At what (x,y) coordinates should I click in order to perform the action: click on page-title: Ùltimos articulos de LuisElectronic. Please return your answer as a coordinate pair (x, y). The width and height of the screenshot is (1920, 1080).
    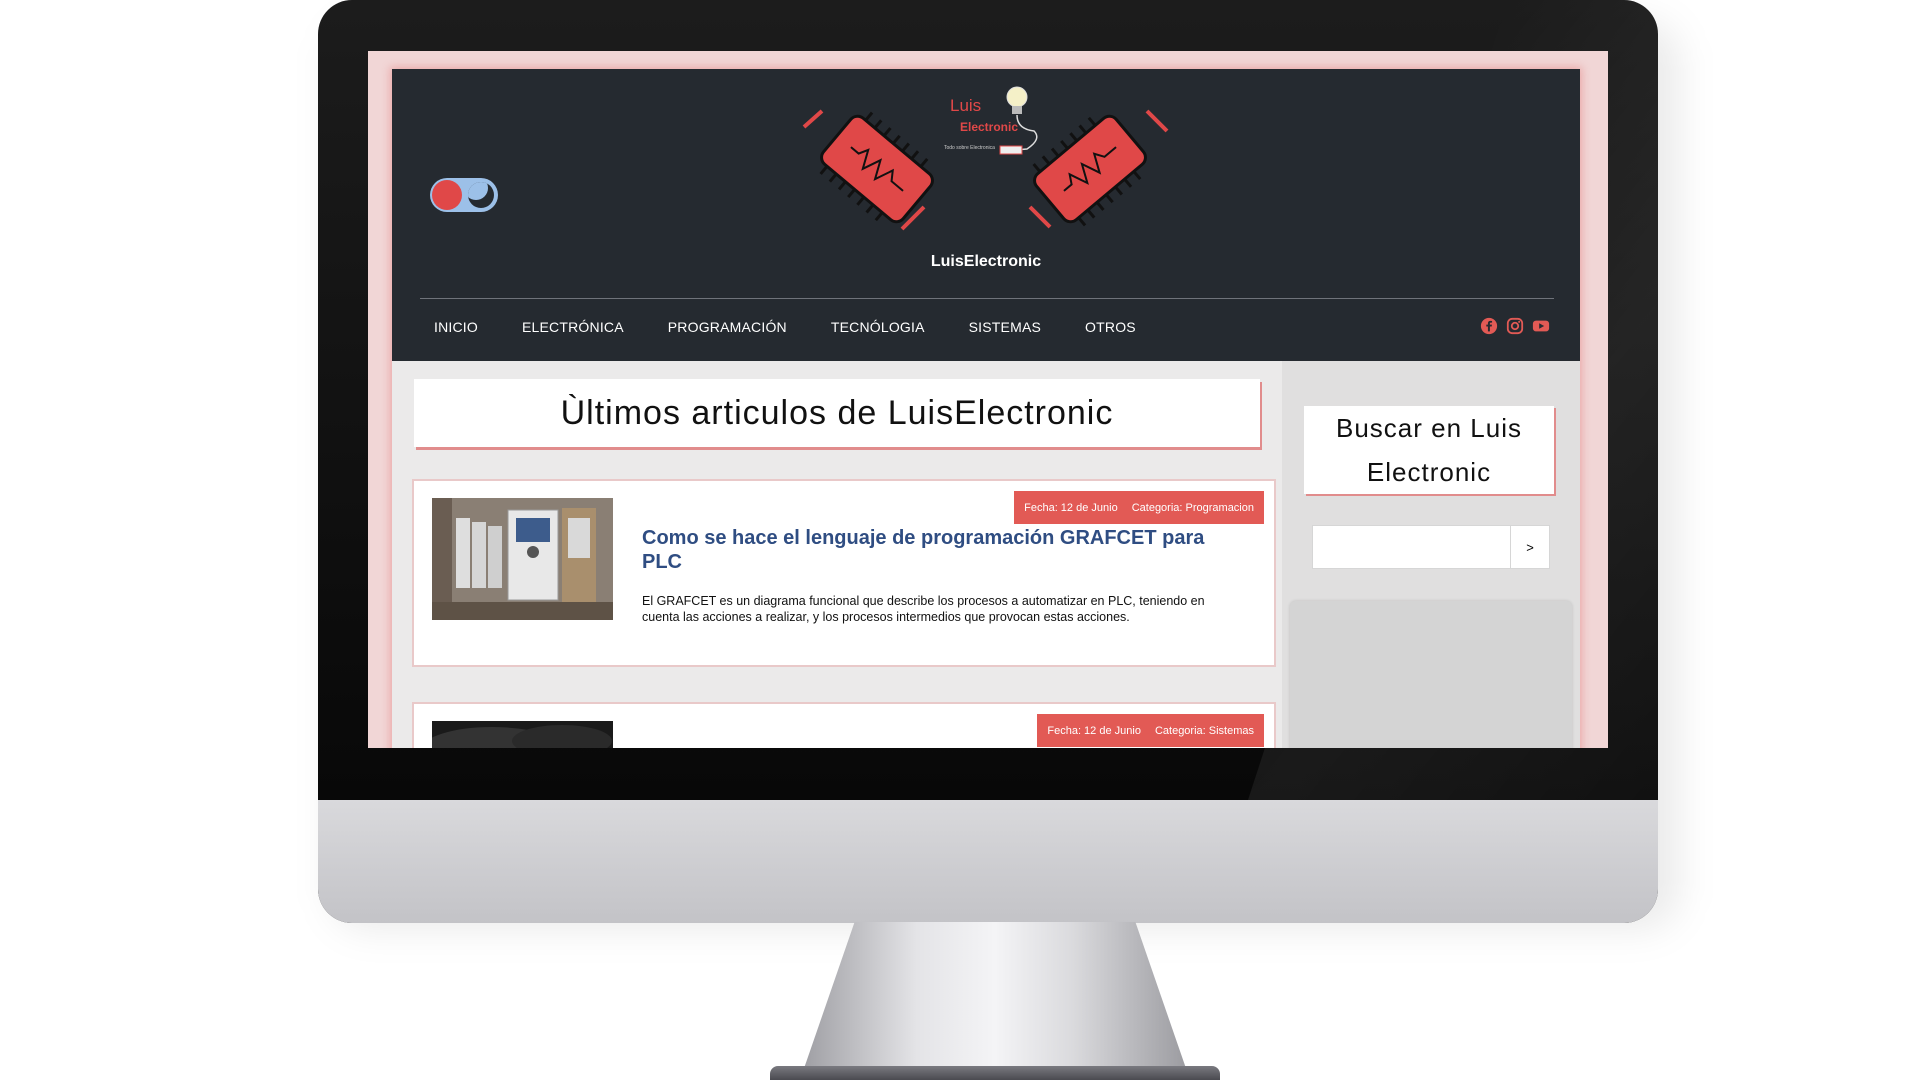
    Looking at the image, I should click on (837, 412).